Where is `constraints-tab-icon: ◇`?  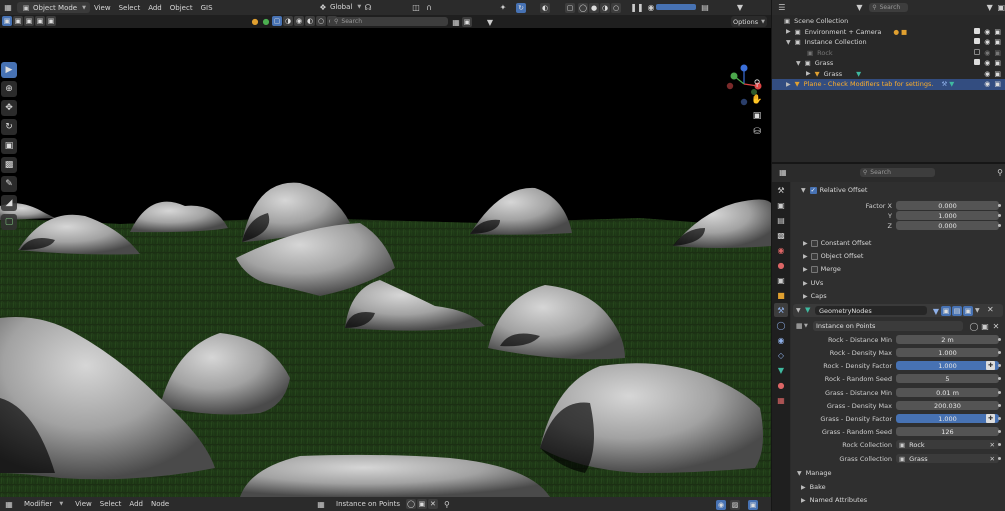
constraints-tab-icon: ◇ is located at coordinates (781, 355).